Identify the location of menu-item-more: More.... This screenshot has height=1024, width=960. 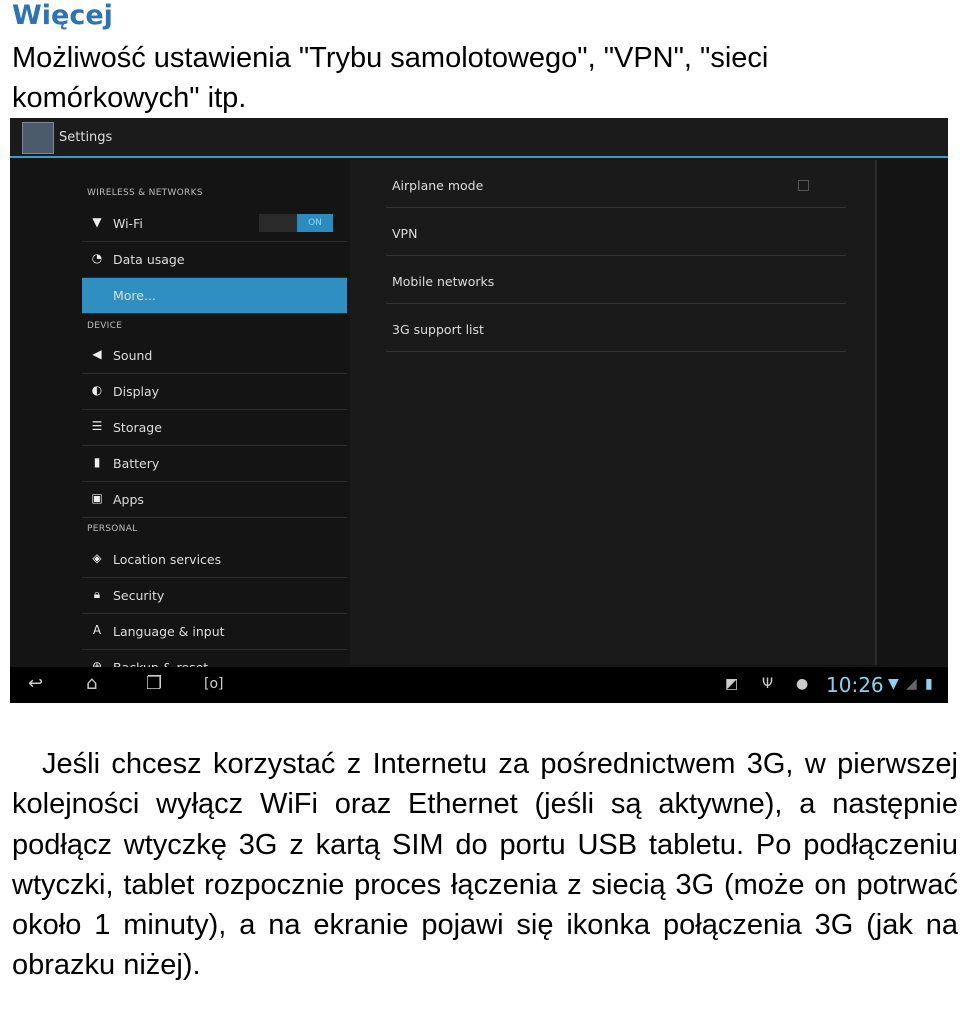
(214, 296).